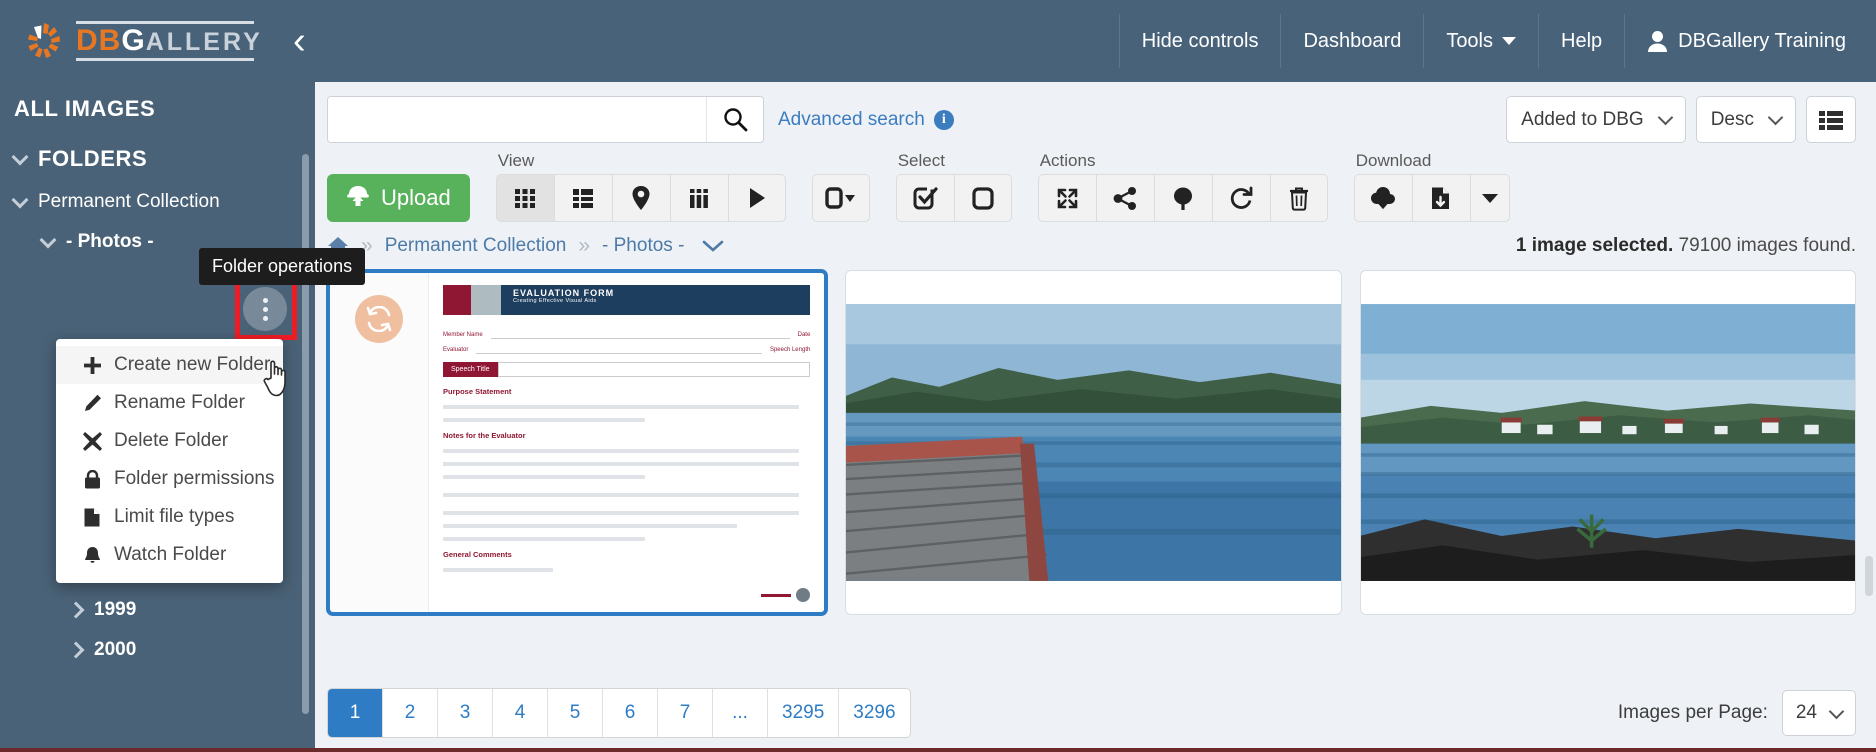 The image size is (1876, 752). Describe the element at coordinates (516, 160) in the screenshot. I see `toolbar-group-view-label: View` at that location.